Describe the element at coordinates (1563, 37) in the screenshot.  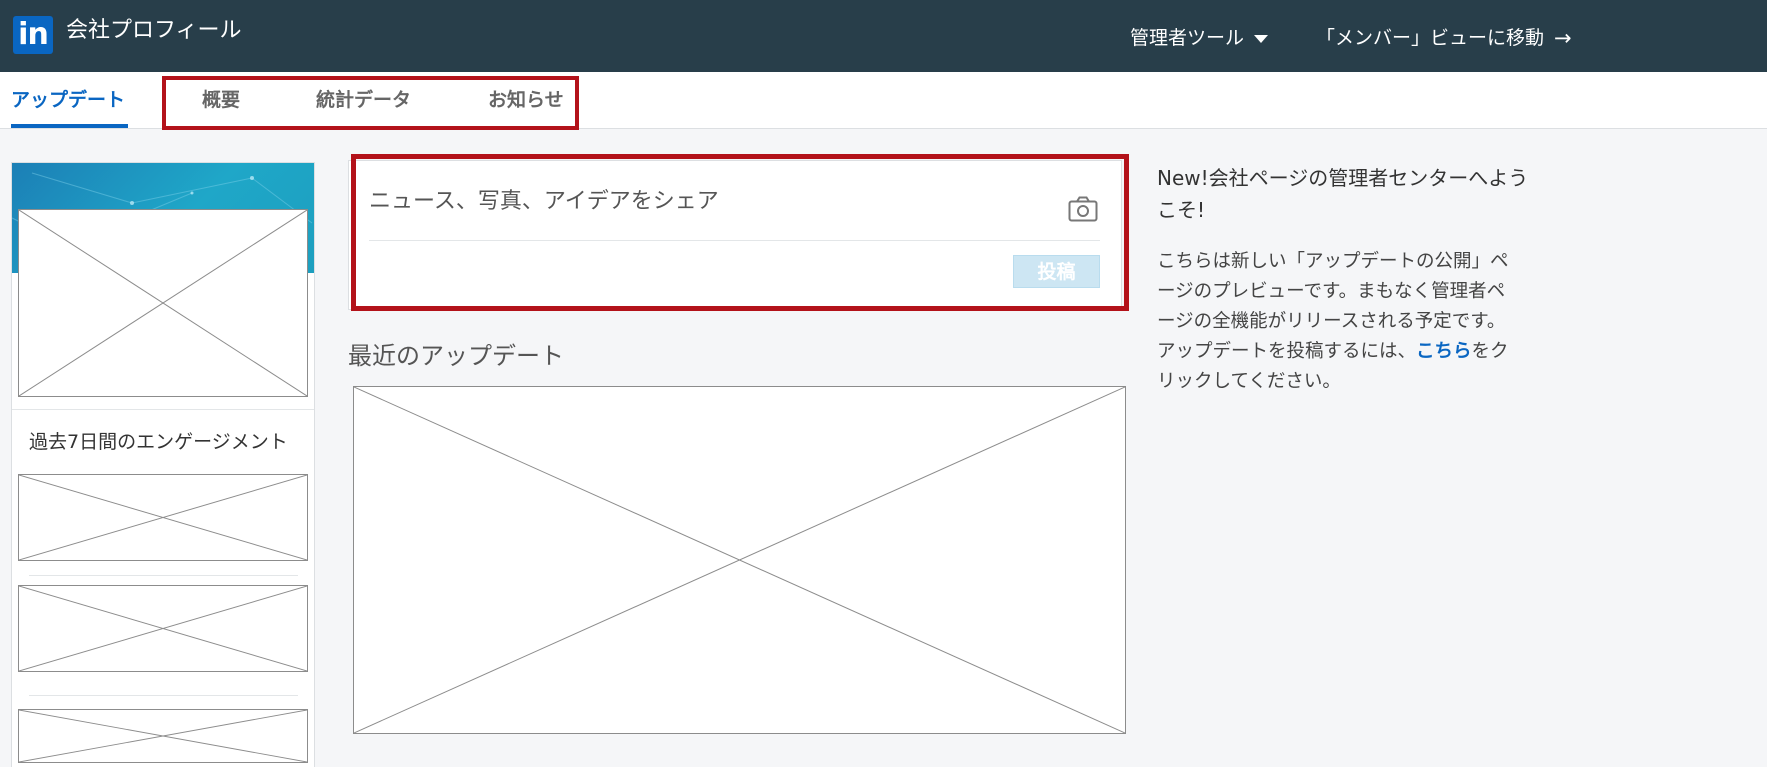
I see `arrow-right-icon: →` at that location.